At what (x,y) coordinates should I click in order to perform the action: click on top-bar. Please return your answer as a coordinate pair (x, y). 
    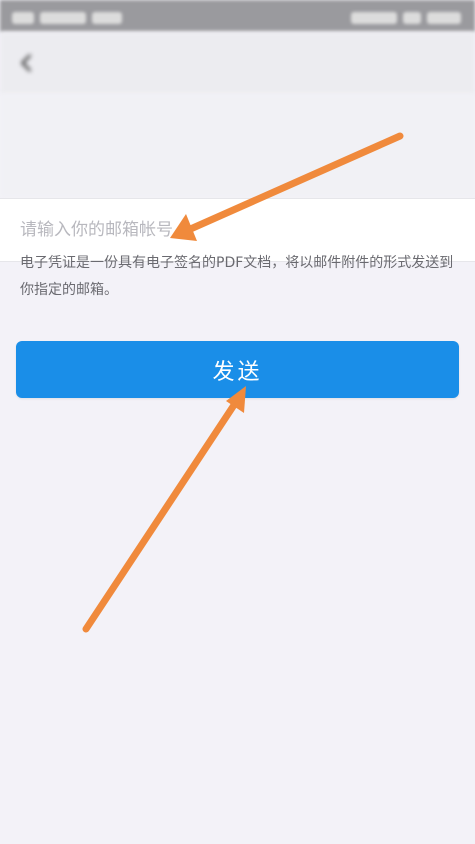
    Looking at the image, I should click on (237, 63).